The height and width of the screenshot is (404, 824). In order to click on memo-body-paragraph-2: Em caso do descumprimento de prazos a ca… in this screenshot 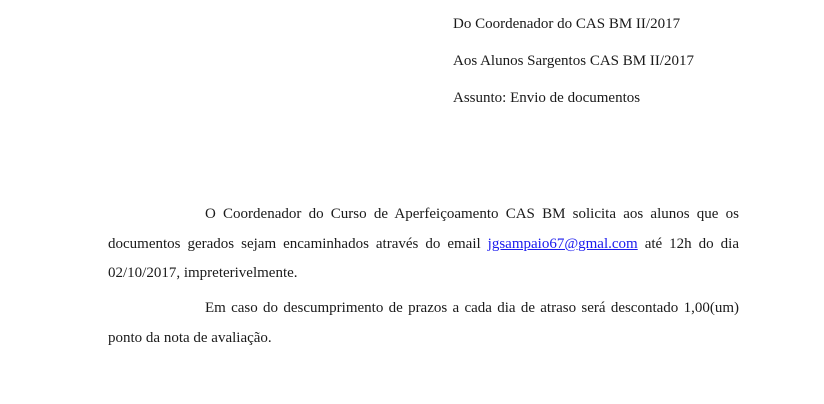, I will do `click(423, 323)`.